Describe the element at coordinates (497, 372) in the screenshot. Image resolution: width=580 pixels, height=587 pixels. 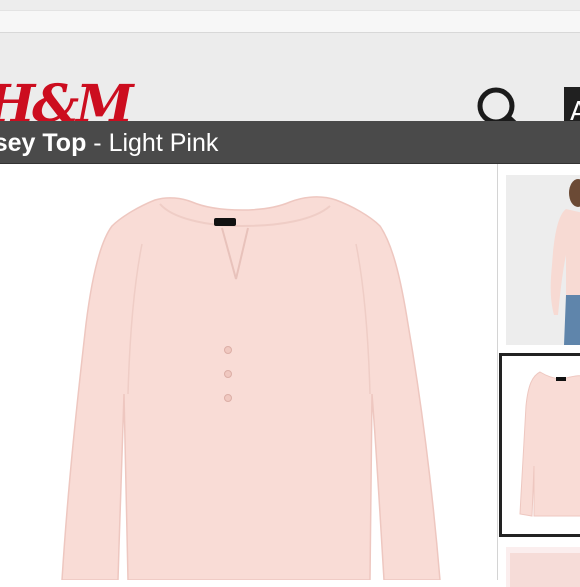
I see `gallery-divider` at that location.